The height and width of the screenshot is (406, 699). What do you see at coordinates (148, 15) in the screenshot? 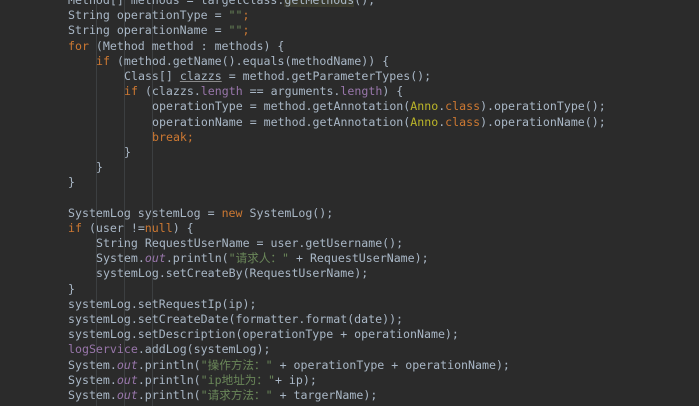
I see `code-token: String operationType =` at bounding box center [148, 15].